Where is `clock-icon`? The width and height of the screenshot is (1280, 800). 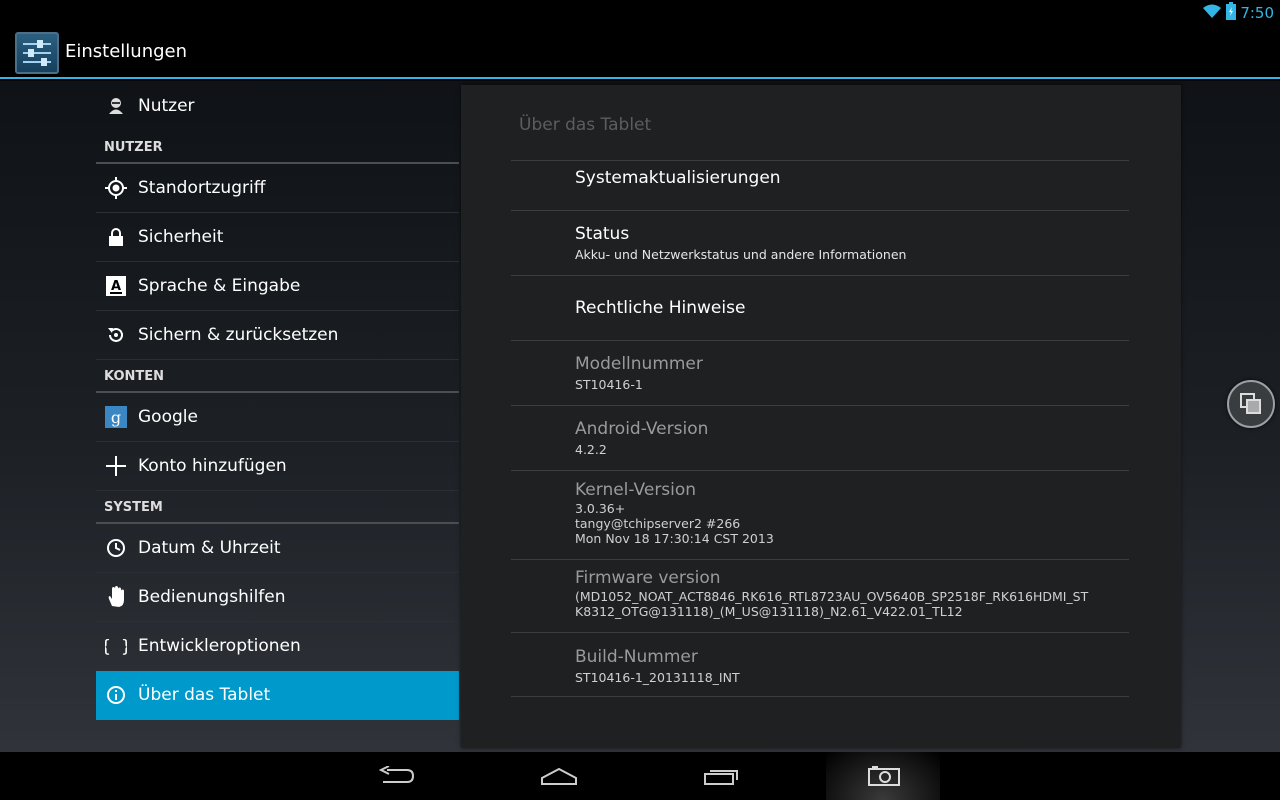 clock-icon is located at coordinates (116, 548).